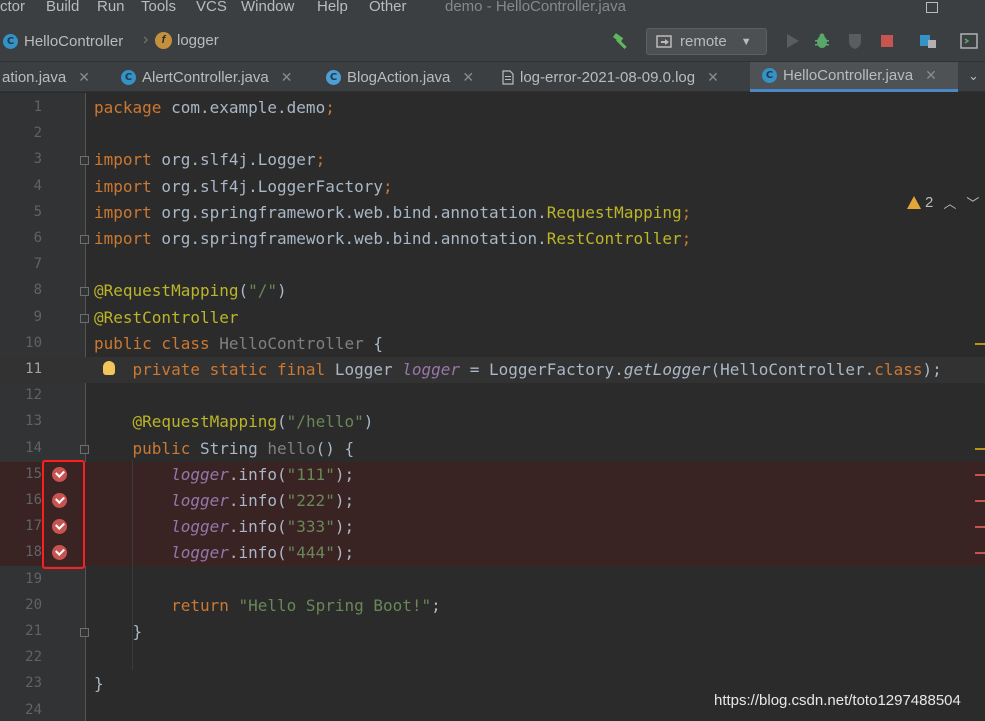 This screenshot has width=985, height=721. What do you see at coordinates (99, 683) in the screenshot?
I see `code-text: }` at bounding box center [99, 683].